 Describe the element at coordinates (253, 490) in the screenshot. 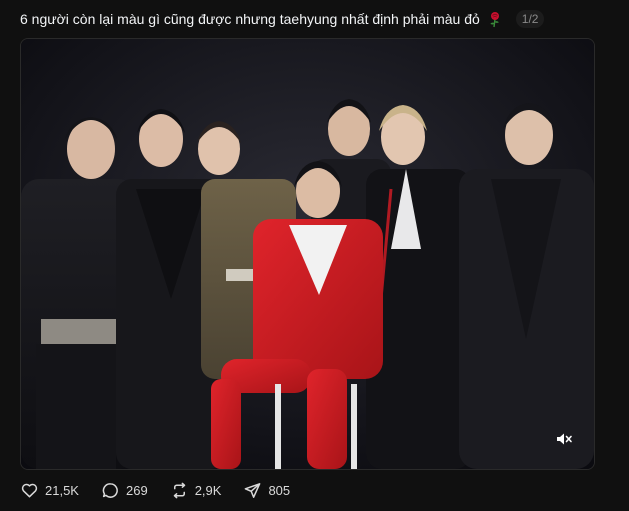

I see `send-icon` at that location.